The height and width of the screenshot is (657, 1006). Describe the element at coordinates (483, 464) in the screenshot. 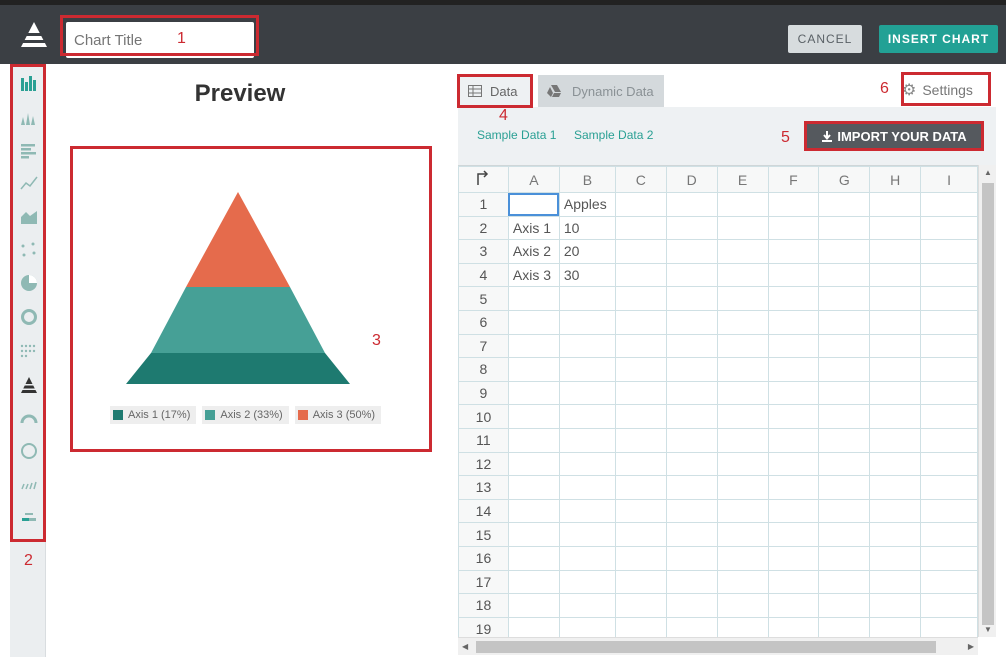

I see `row-header: 12` at that location.